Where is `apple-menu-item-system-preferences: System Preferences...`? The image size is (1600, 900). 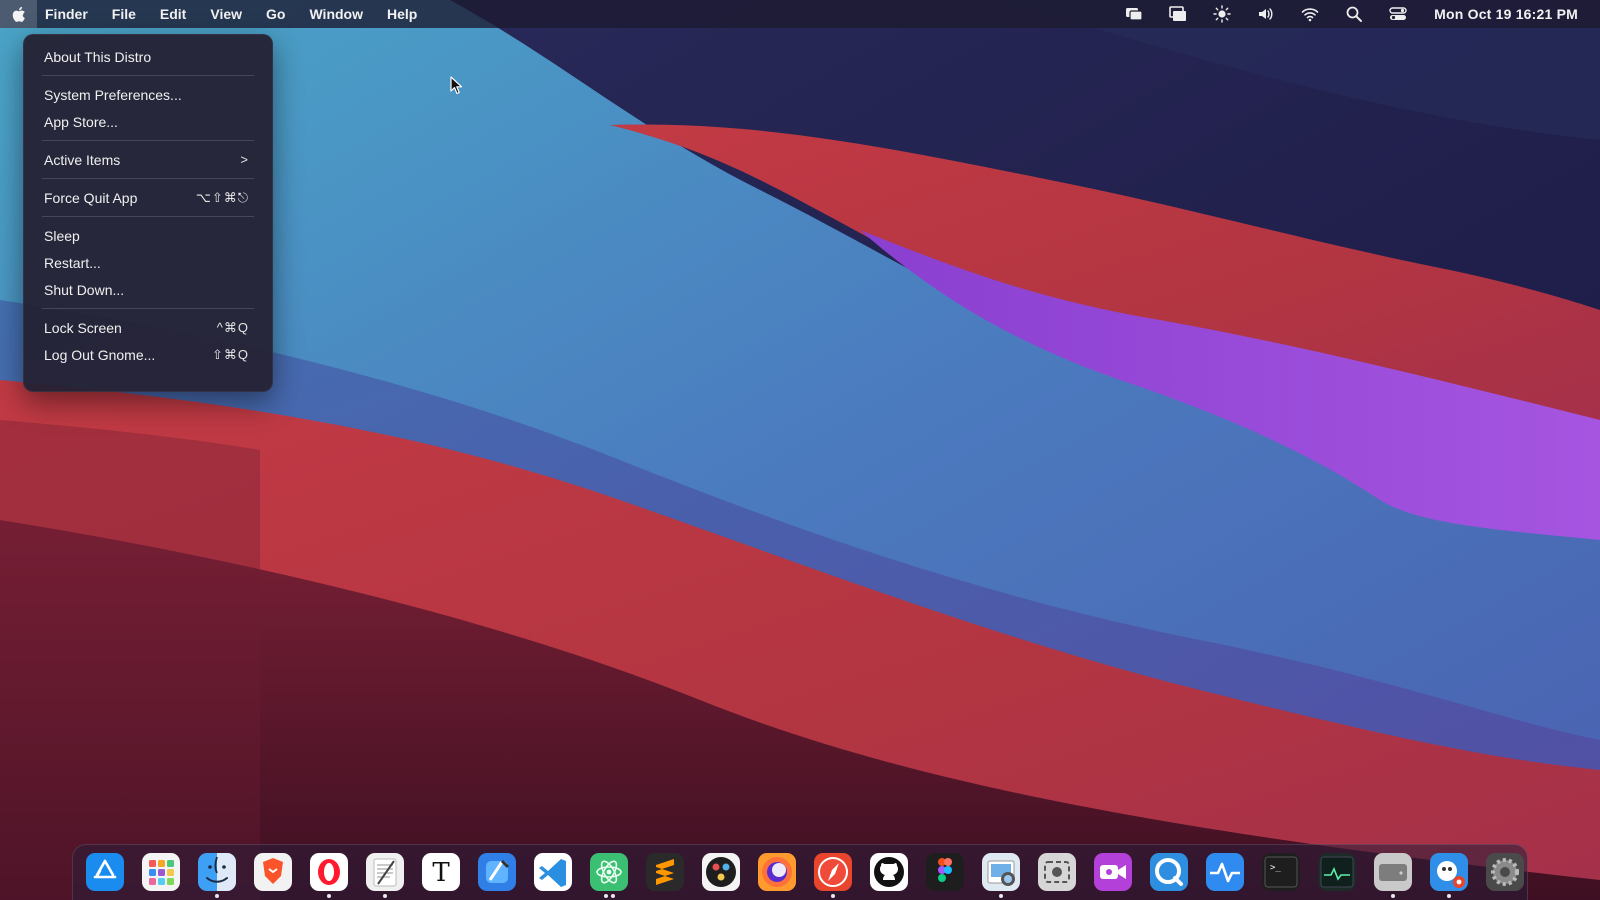 apple-menu-item-system-preferences: System Preferences... is located at coordinates (148, 94).